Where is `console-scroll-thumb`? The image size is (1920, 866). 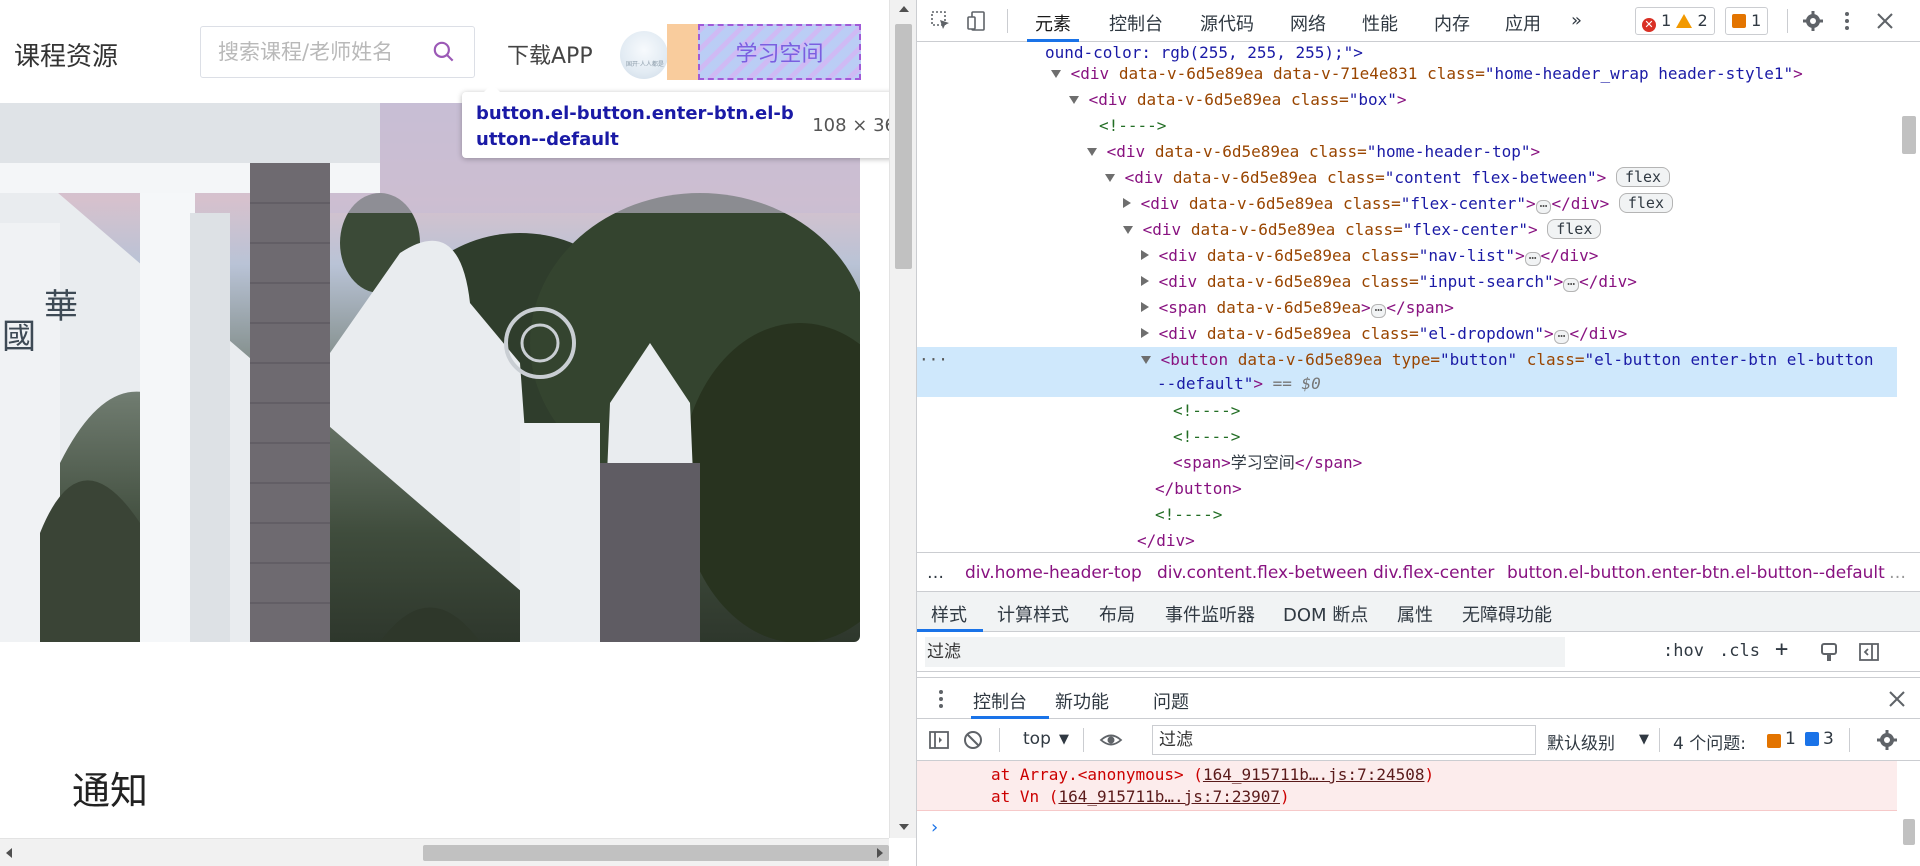
console-scroll-thumb is located at coordinates (1909, 832).